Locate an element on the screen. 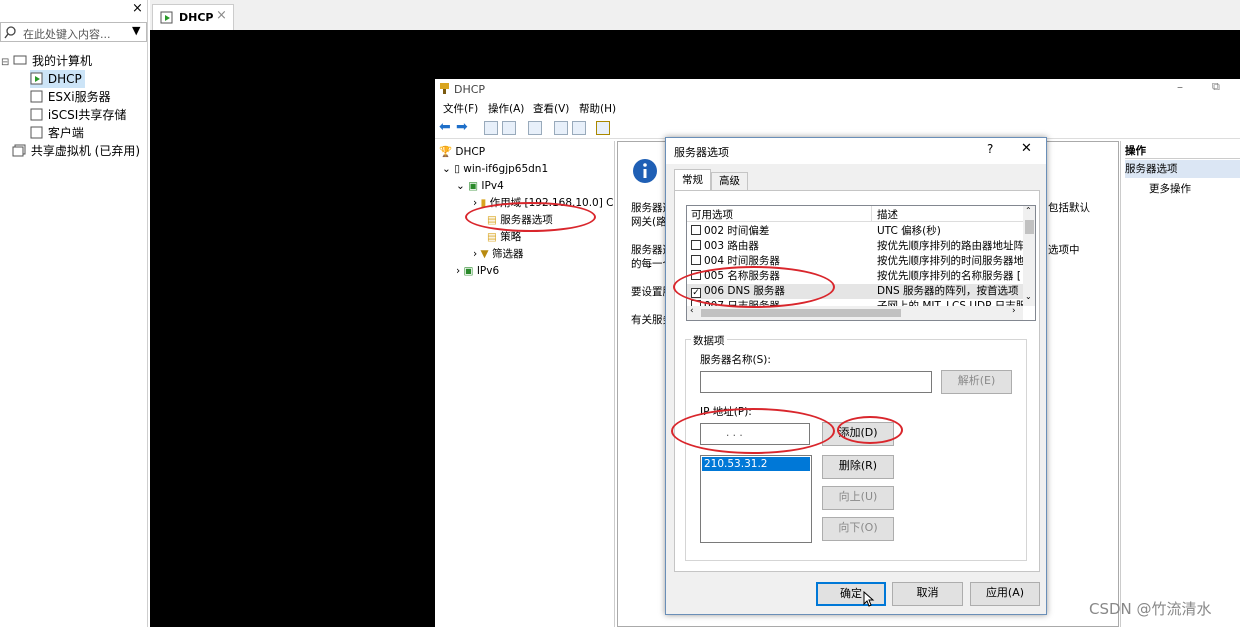 Image resolution: width=1240 pixels, height=627 pixels. column-header-description: 描述 is located at coordinates (887, 214).